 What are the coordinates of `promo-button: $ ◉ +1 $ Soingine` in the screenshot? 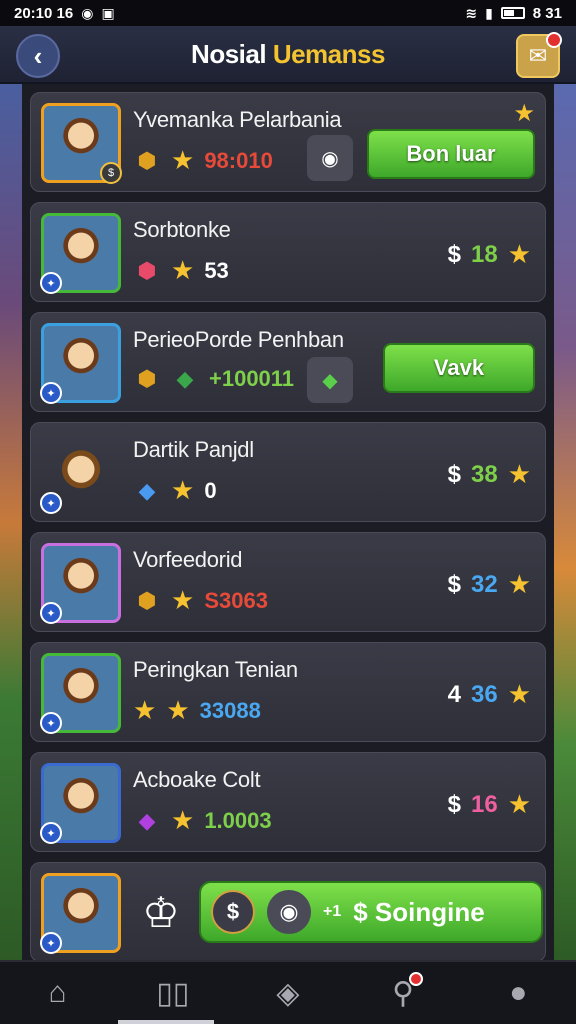 It's located at (371, 912).